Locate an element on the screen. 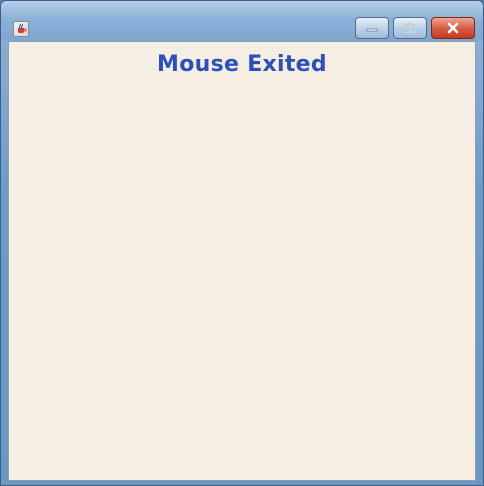  maximize-icon is located at coordinates (410, 28).